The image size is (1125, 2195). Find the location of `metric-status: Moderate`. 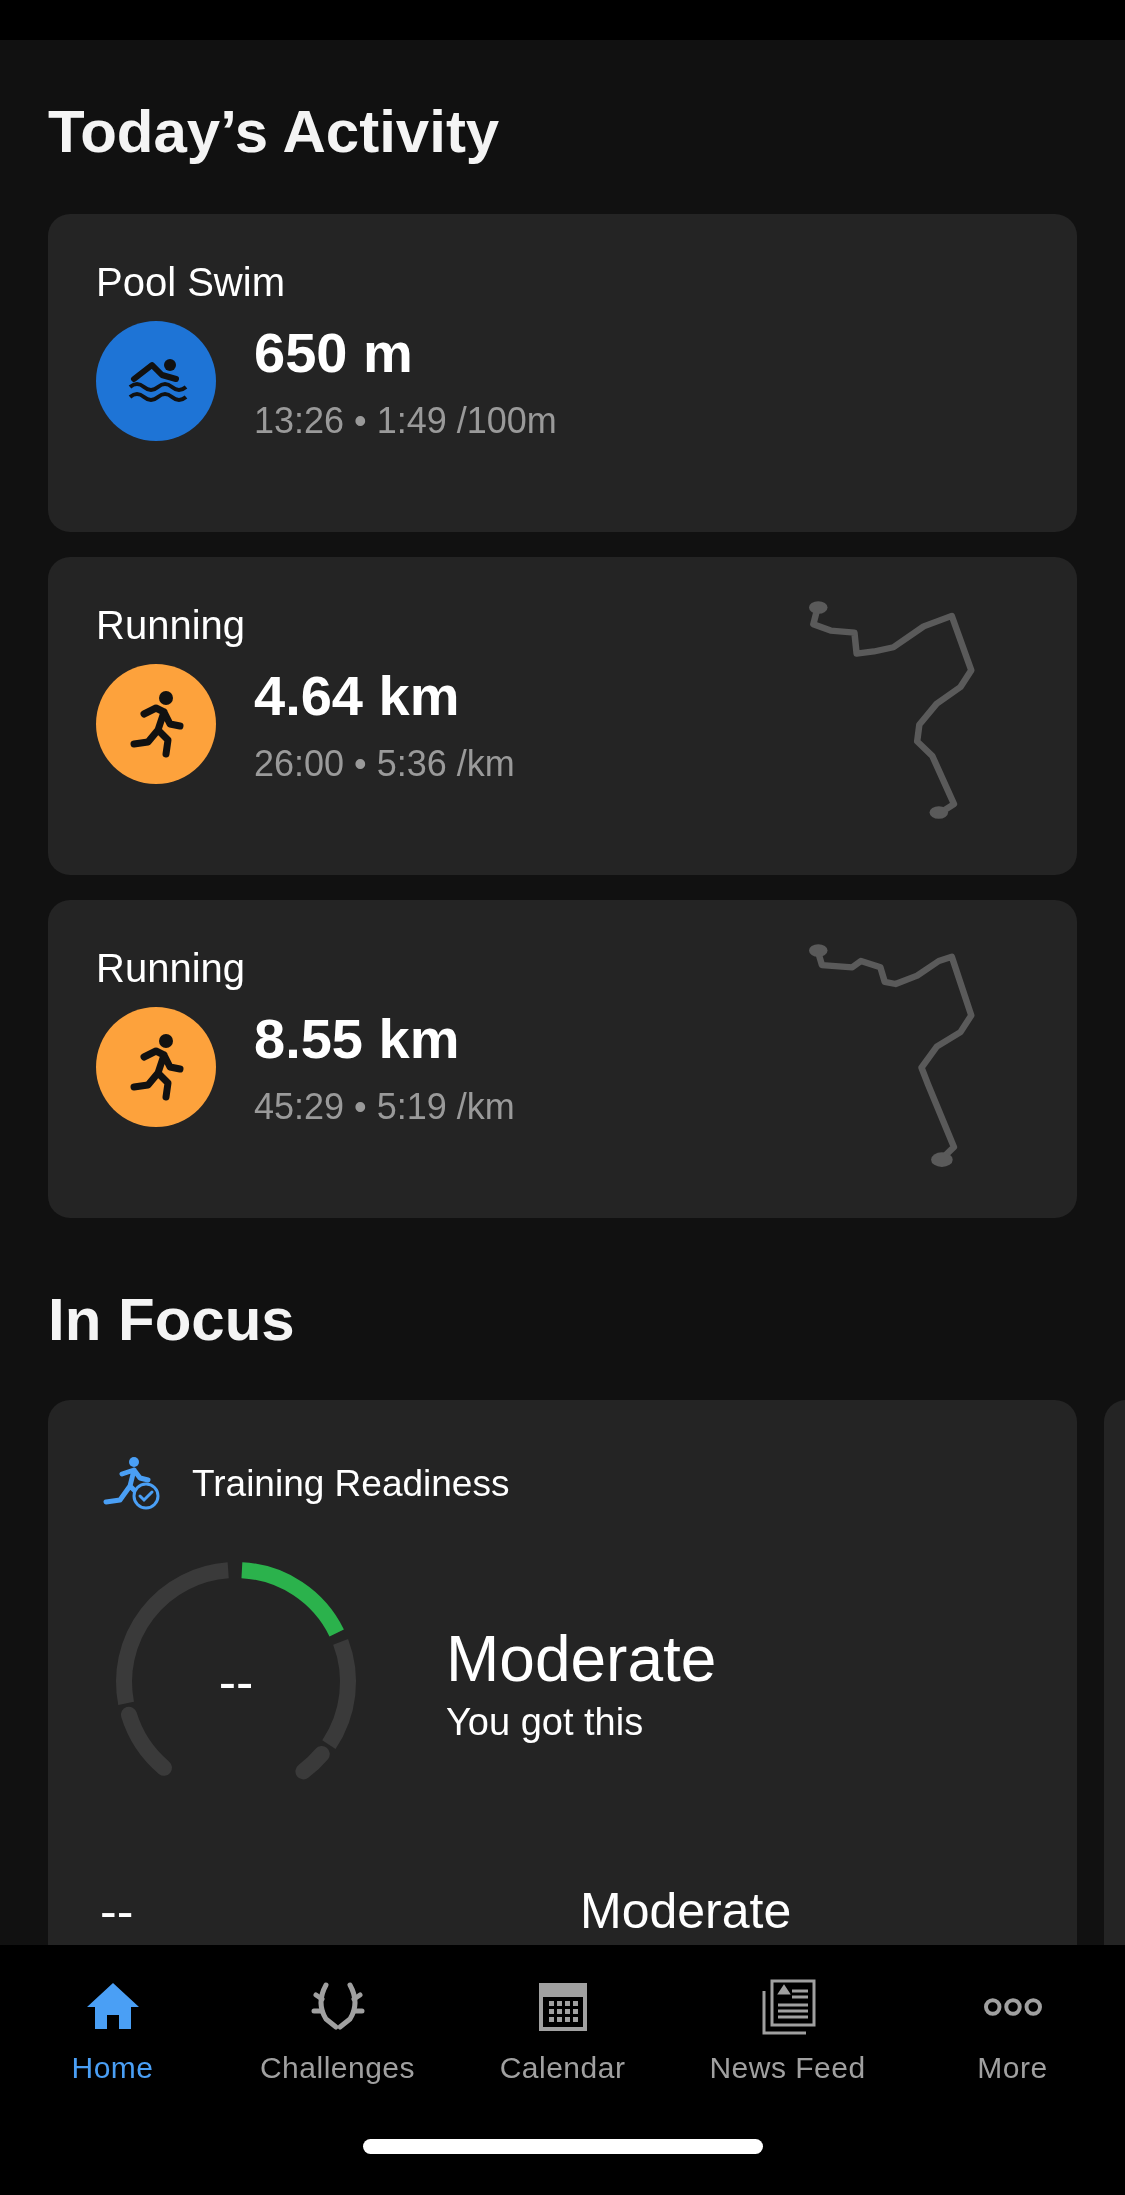

metric-status: Moderate is located at coordinates (686, 1911).